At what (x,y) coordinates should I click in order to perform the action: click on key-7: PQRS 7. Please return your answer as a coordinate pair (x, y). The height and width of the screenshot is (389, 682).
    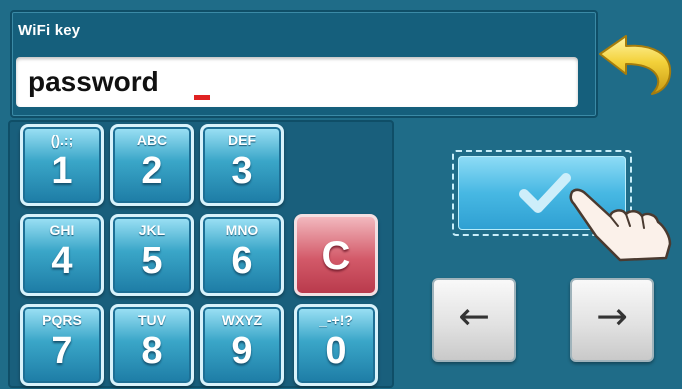
    Looking at the image, I should click on (62, 345).